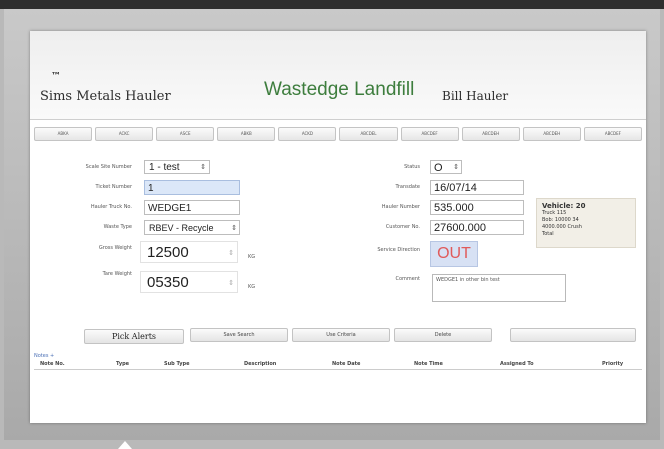 The image size is (664, 449). Describe the element at coordinates (477, 207) in the screenshot. I see `hauler-number-field: 535.000` at that location.